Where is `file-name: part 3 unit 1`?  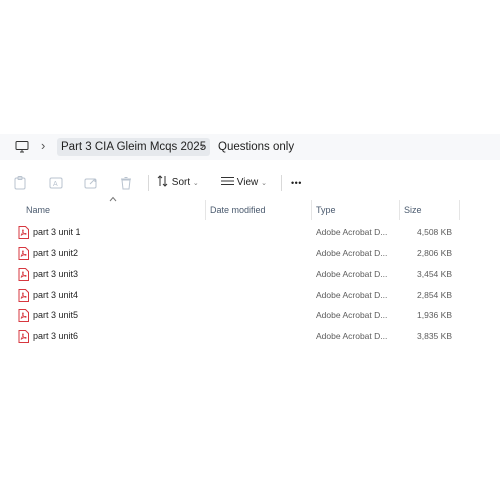
file-name: part 3 unit 1 is located at coordinates (57, 232).